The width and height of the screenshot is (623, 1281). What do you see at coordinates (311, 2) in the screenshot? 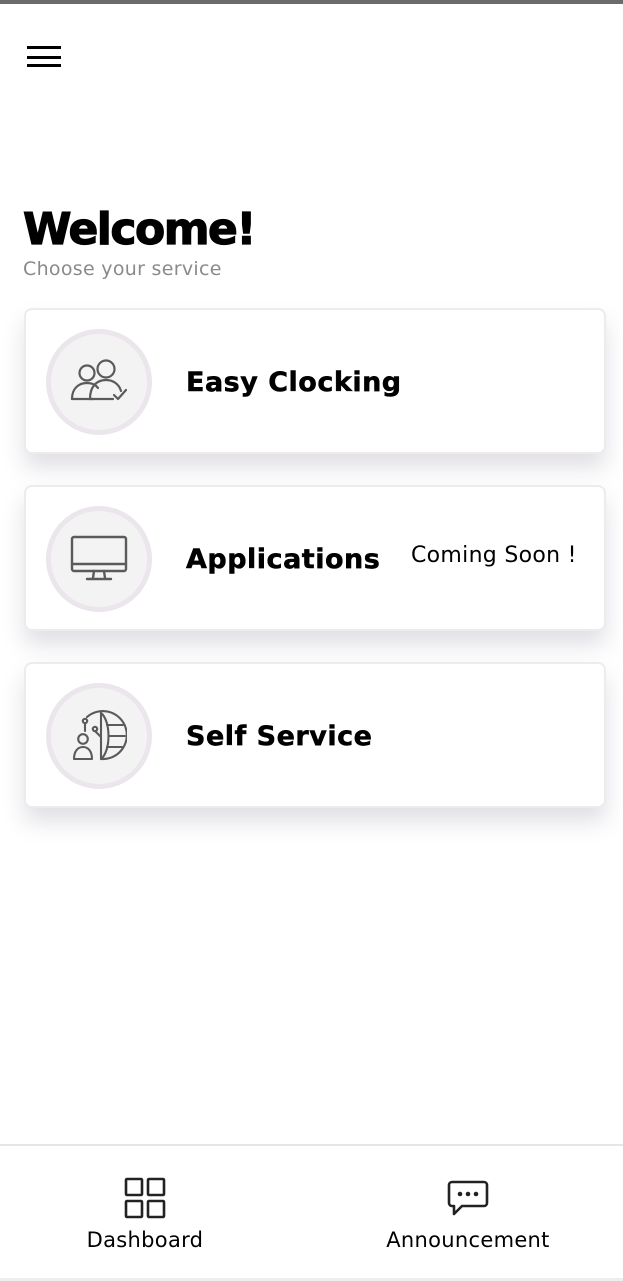
I see `status-bar-edge` at bounding box center [311, 2].